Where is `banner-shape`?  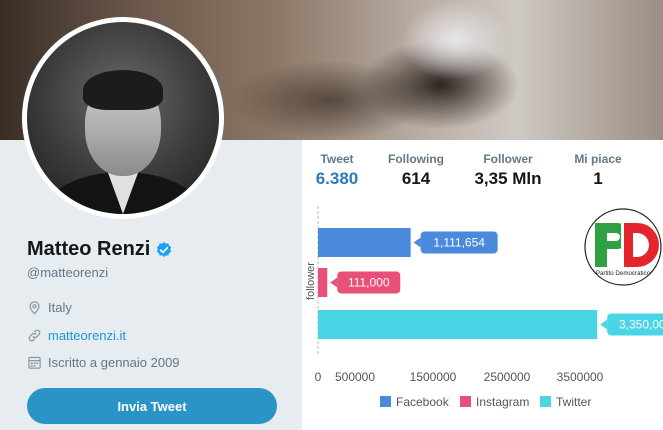
banner-shape is located at coordinates (455, 40).